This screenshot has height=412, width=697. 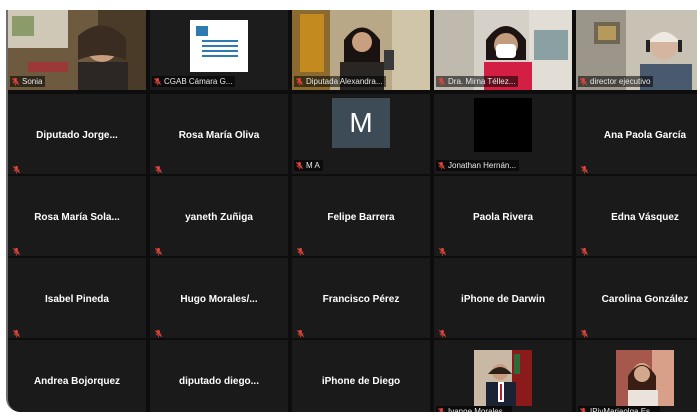 What do you see at coordinates (645, 299) in the screenshot?
I see `participant-name: Carolina González` at bounding box center [645, 299].